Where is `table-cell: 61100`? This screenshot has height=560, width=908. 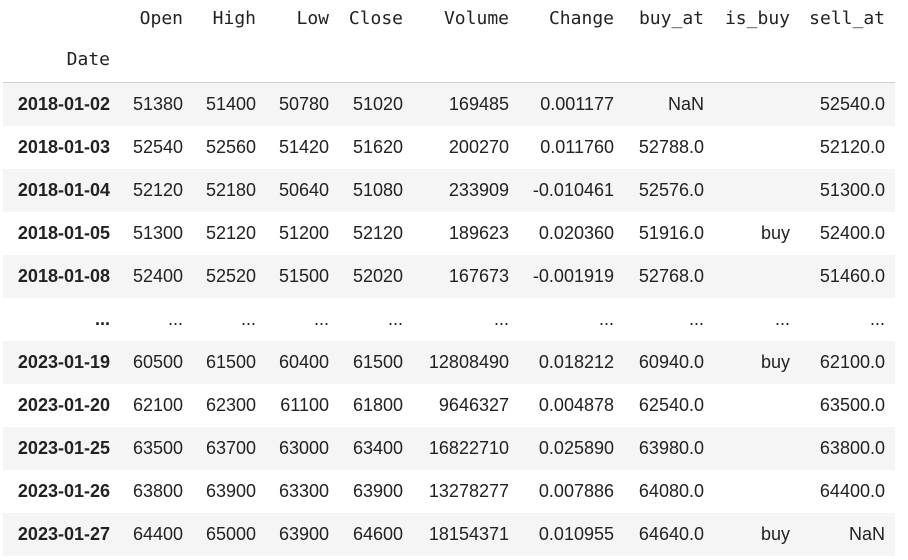
table-cell: 61100 is located at coordinates (304, 405).